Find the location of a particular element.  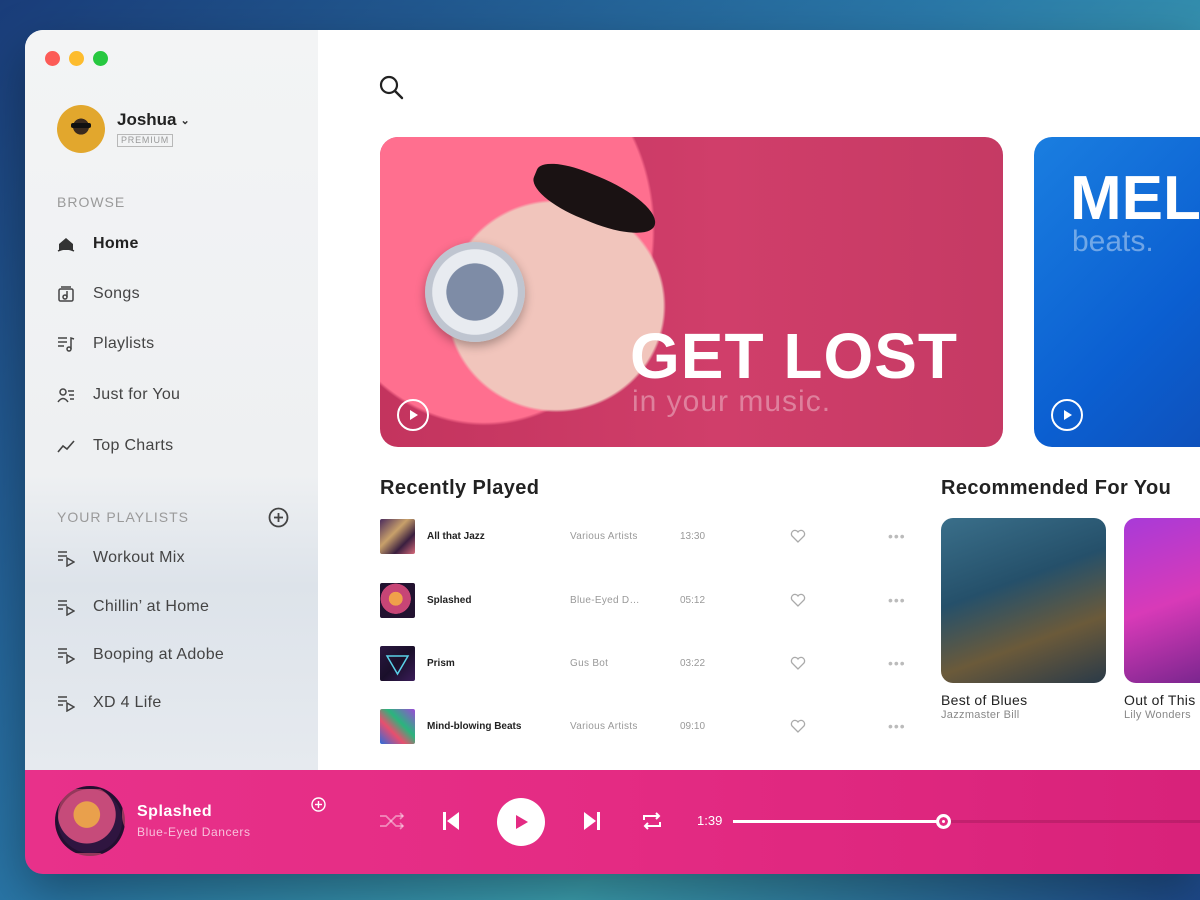

shuffle-icon is located at coordinates (392, 821).